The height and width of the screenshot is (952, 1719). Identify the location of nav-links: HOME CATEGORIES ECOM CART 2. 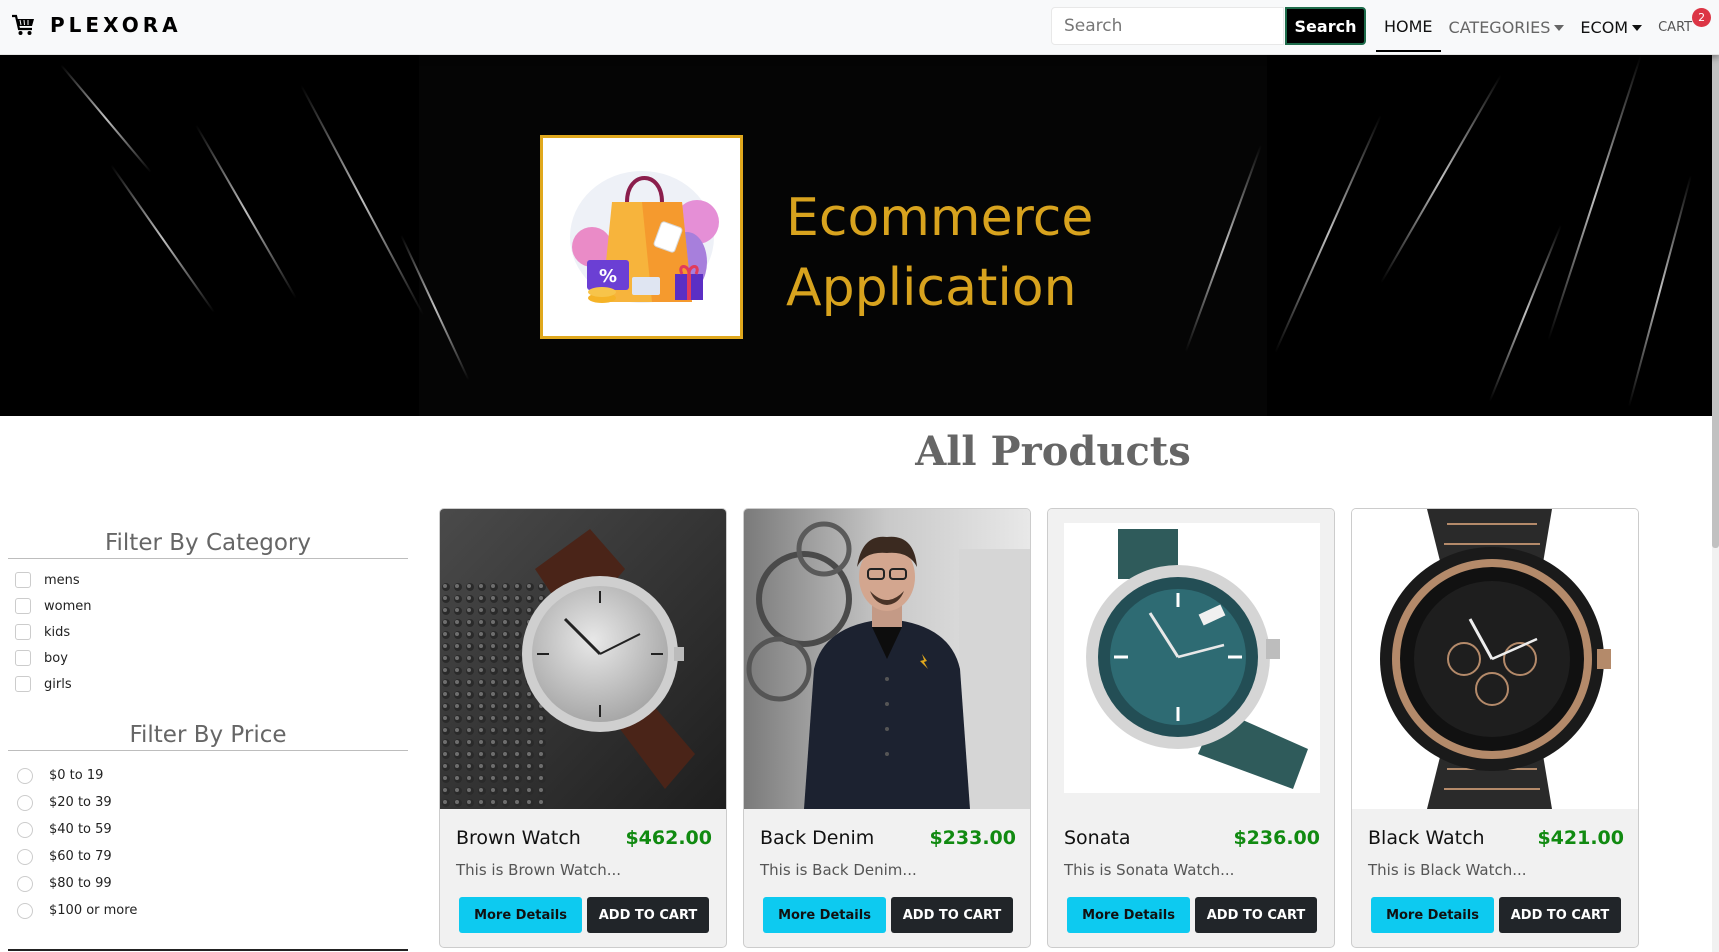
(1544, 27).